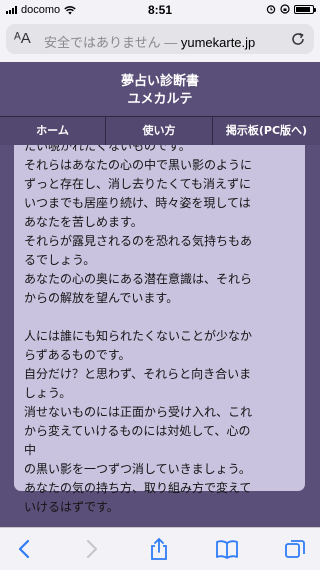 The height and width of the screenshot is (570, 320). I want to click on browser-address-bar: ᴬA 安全ではありません — yumekarte.jp, so click(160, 41).